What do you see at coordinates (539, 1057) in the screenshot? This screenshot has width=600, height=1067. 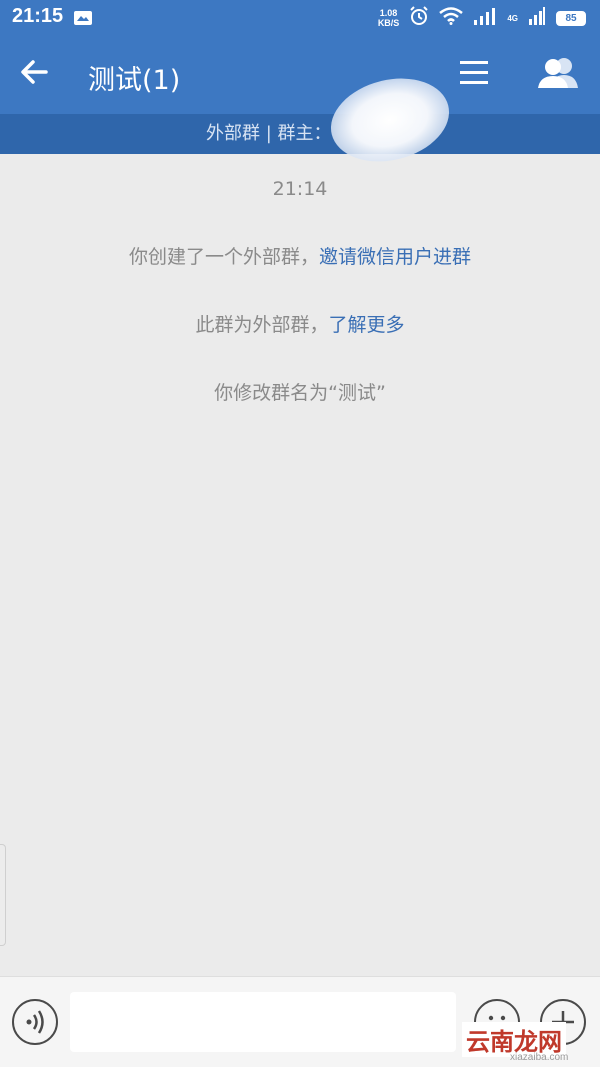 I see `watermark-url: xiazaiba.com` at bounding box center [539, 1057].